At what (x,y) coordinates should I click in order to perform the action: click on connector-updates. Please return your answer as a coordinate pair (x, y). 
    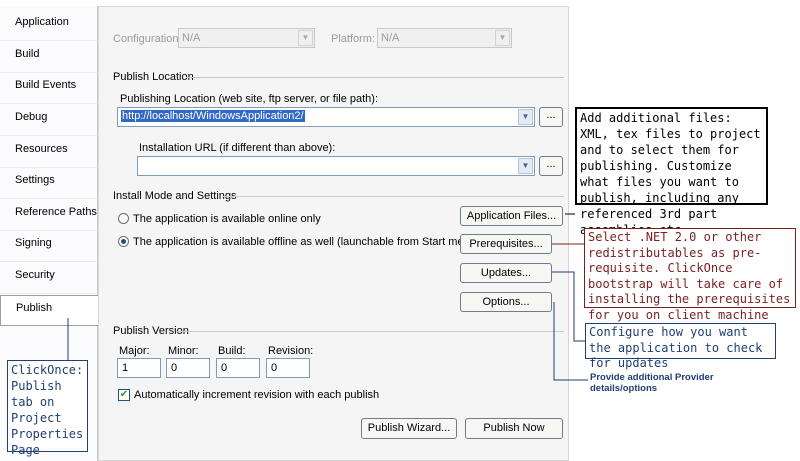
    Looking at the image, I should click on (570, 306).